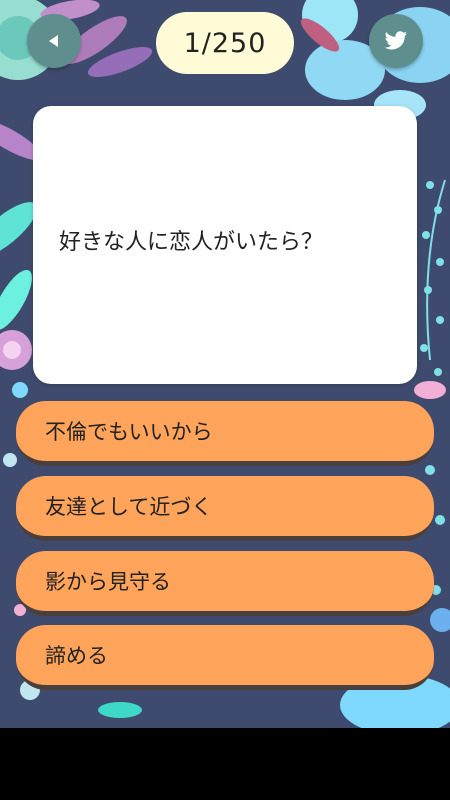 The height and width of the screenshot is (800, 450). I want to click on flower-decoration-top-right, so click(375, 60).